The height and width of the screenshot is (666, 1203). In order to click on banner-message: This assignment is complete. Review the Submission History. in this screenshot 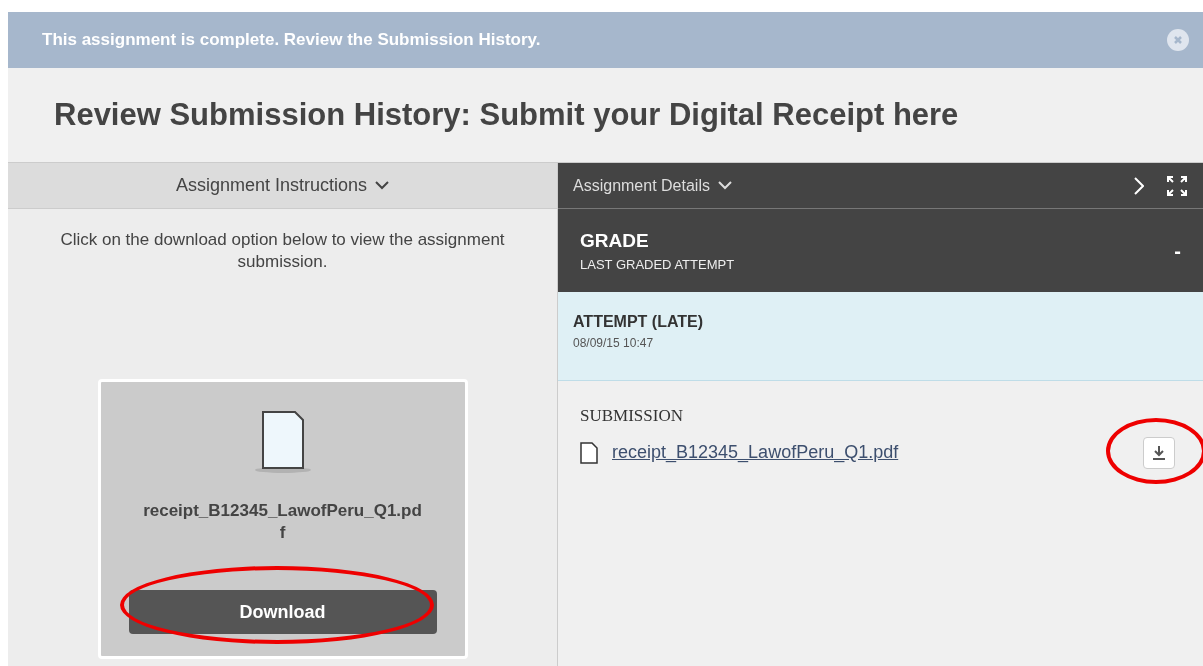, I will do `click(291, 40)`.